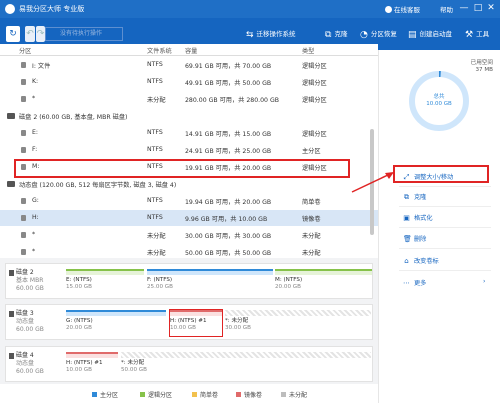 The image size is (500, 403). What do you see at coordinates (228, 151) in the screenshot?
I see `partition-capacity: 24.91 GB 可用，共 25.00 GB` at bounding box center [228, 151].